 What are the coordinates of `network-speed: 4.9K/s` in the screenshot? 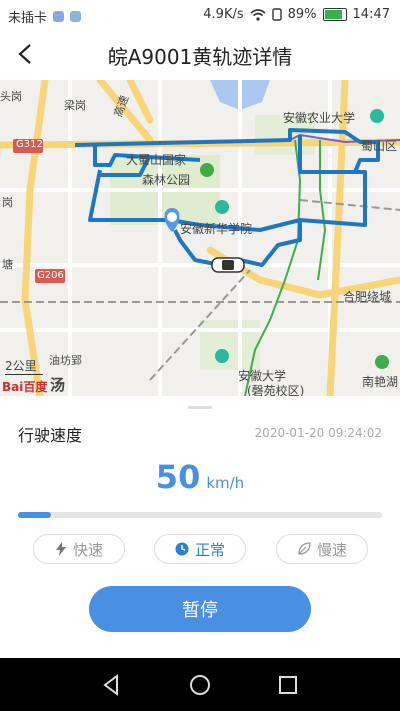 It's located at (223, 14).